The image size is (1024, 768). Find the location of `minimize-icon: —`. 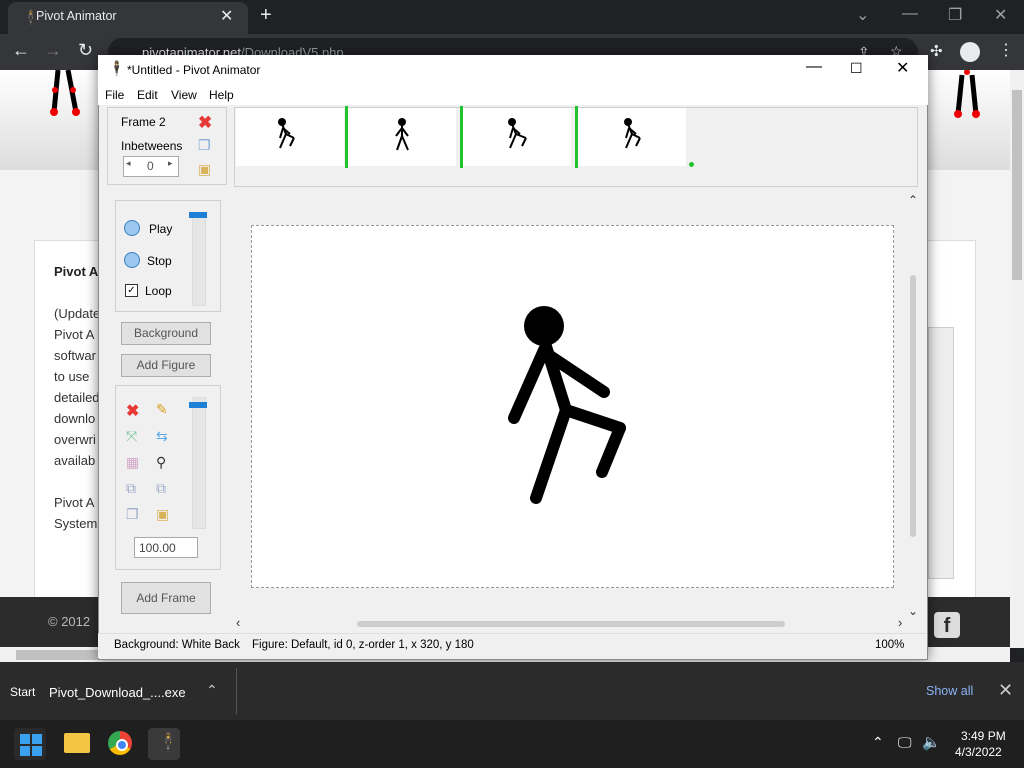

minimize-icon: — is located at coordinates (910, 14).